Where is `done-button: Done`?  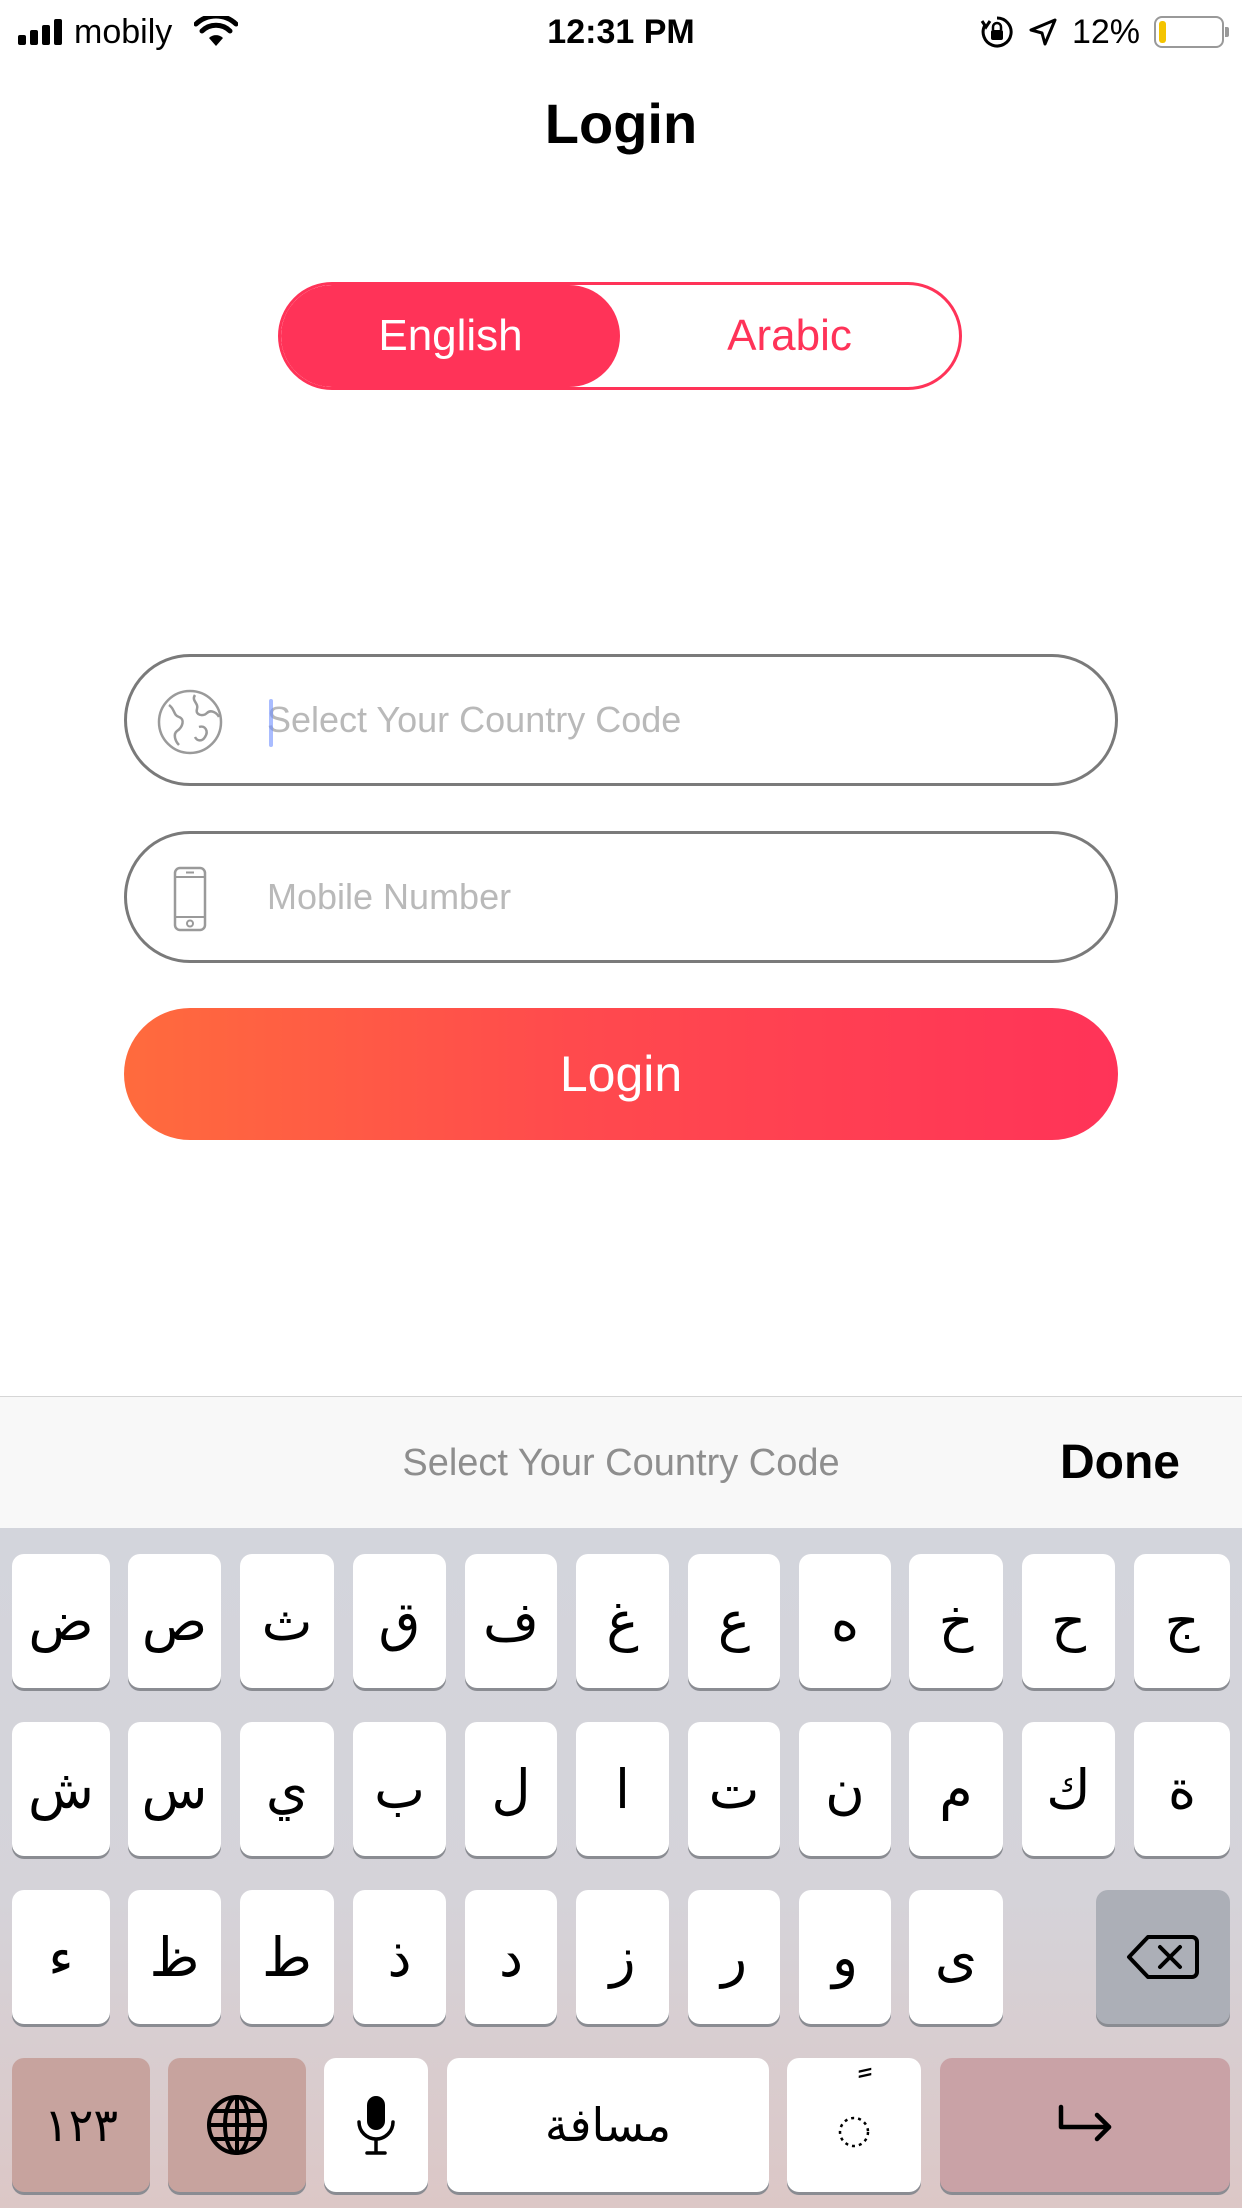
done-button: Done is located at coordinates (1120, 1463).